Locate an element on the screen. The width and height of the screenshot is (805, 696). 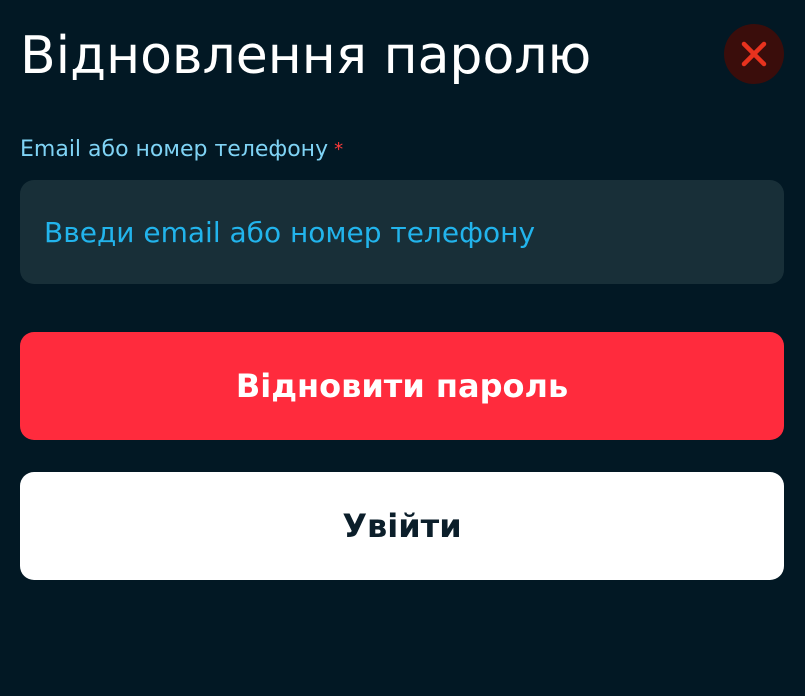
email-phone-label-text: Email або номер телефону is located at coordinates (174, 149).